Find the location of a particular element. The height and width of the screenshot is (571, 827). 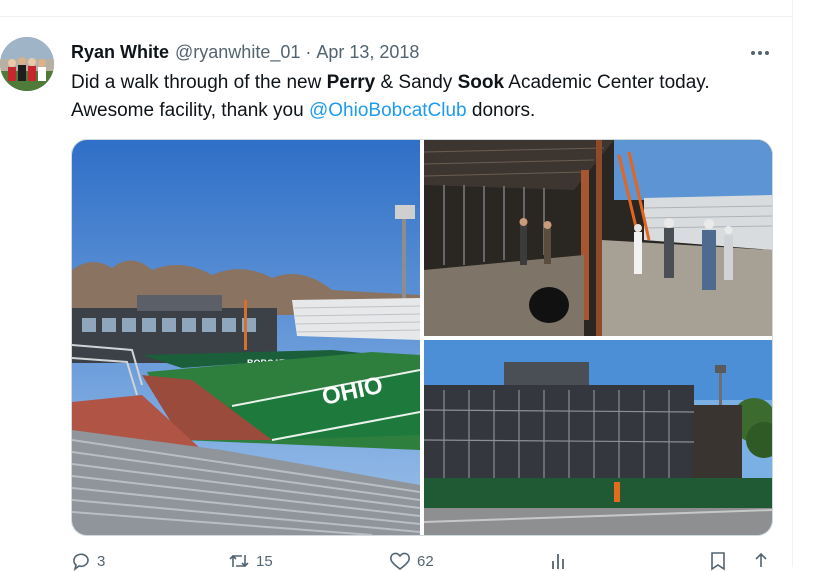

views-button is located at coordinates (559, 561).